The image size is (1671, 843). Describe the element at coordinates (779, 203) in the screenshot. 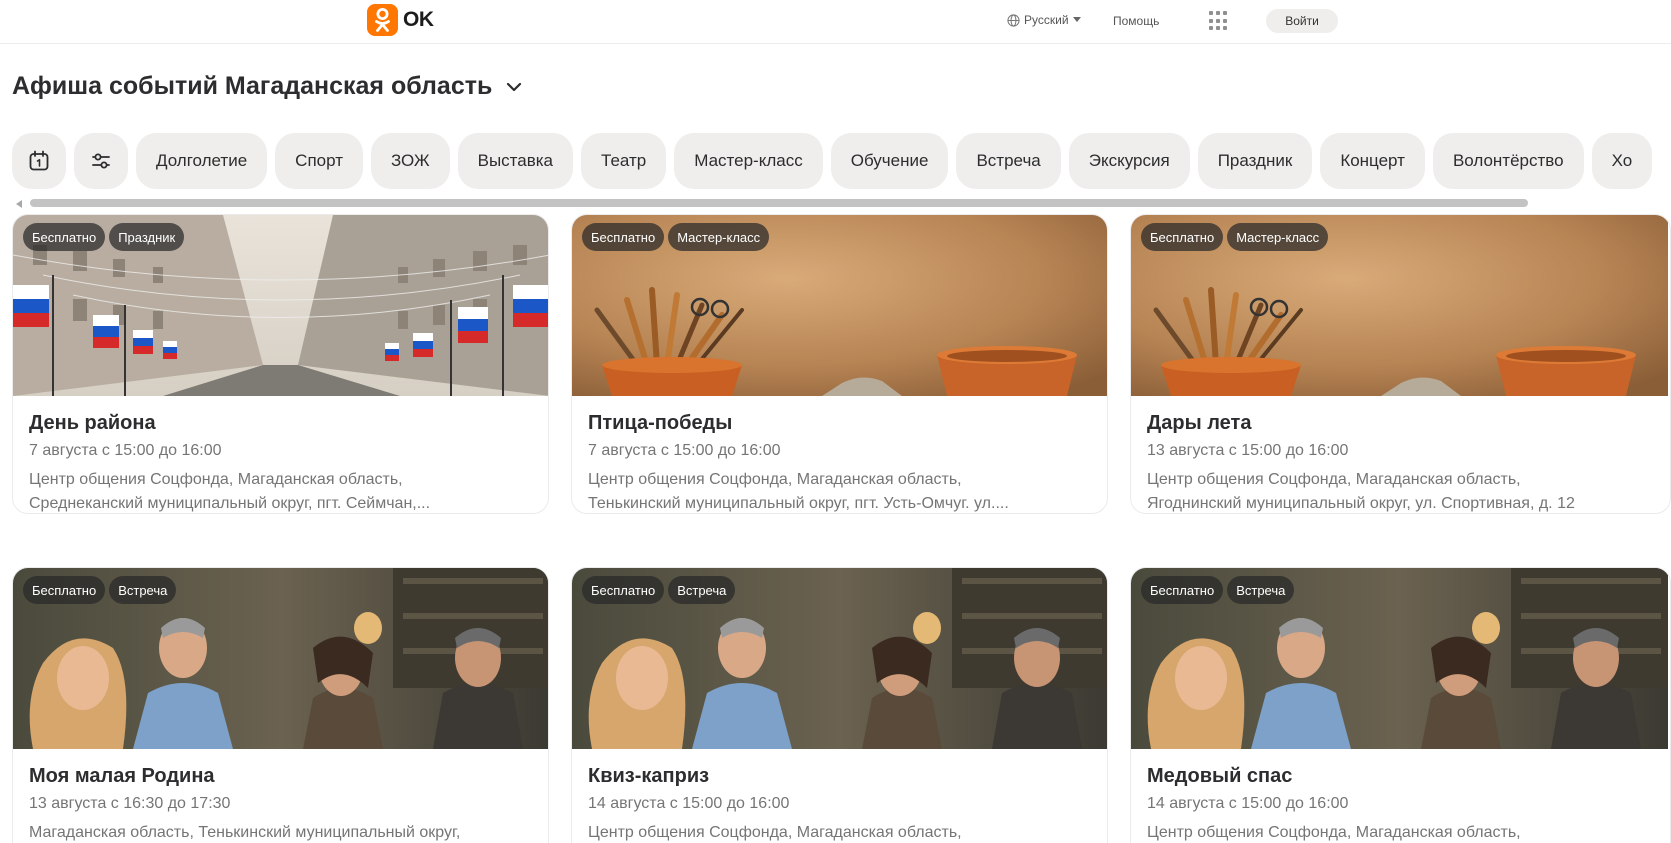

I see `scrollbar-thumb` at that location.